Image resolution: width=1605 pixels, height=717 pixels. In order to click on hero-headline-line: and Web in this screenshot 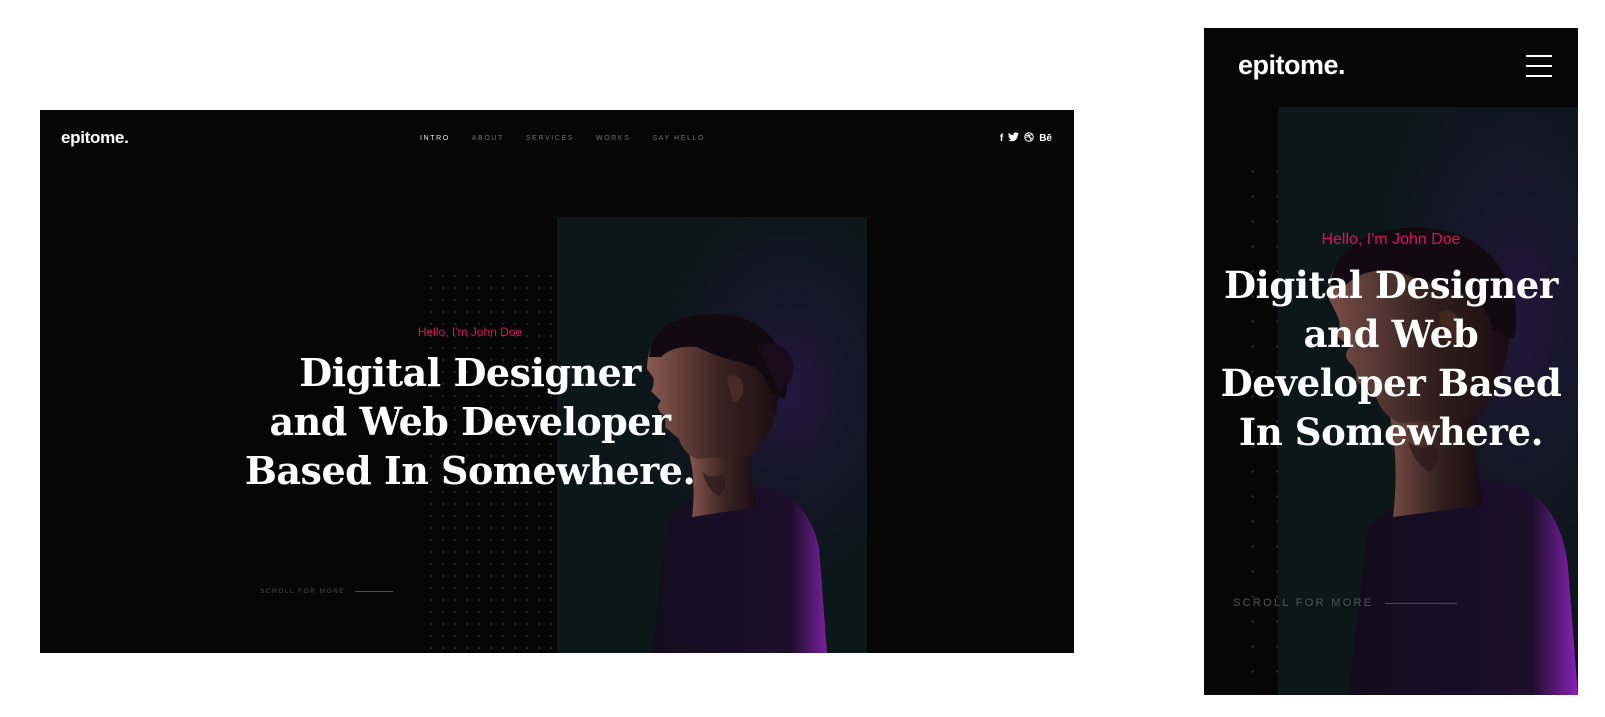, I will do `click(1391, 334)`.